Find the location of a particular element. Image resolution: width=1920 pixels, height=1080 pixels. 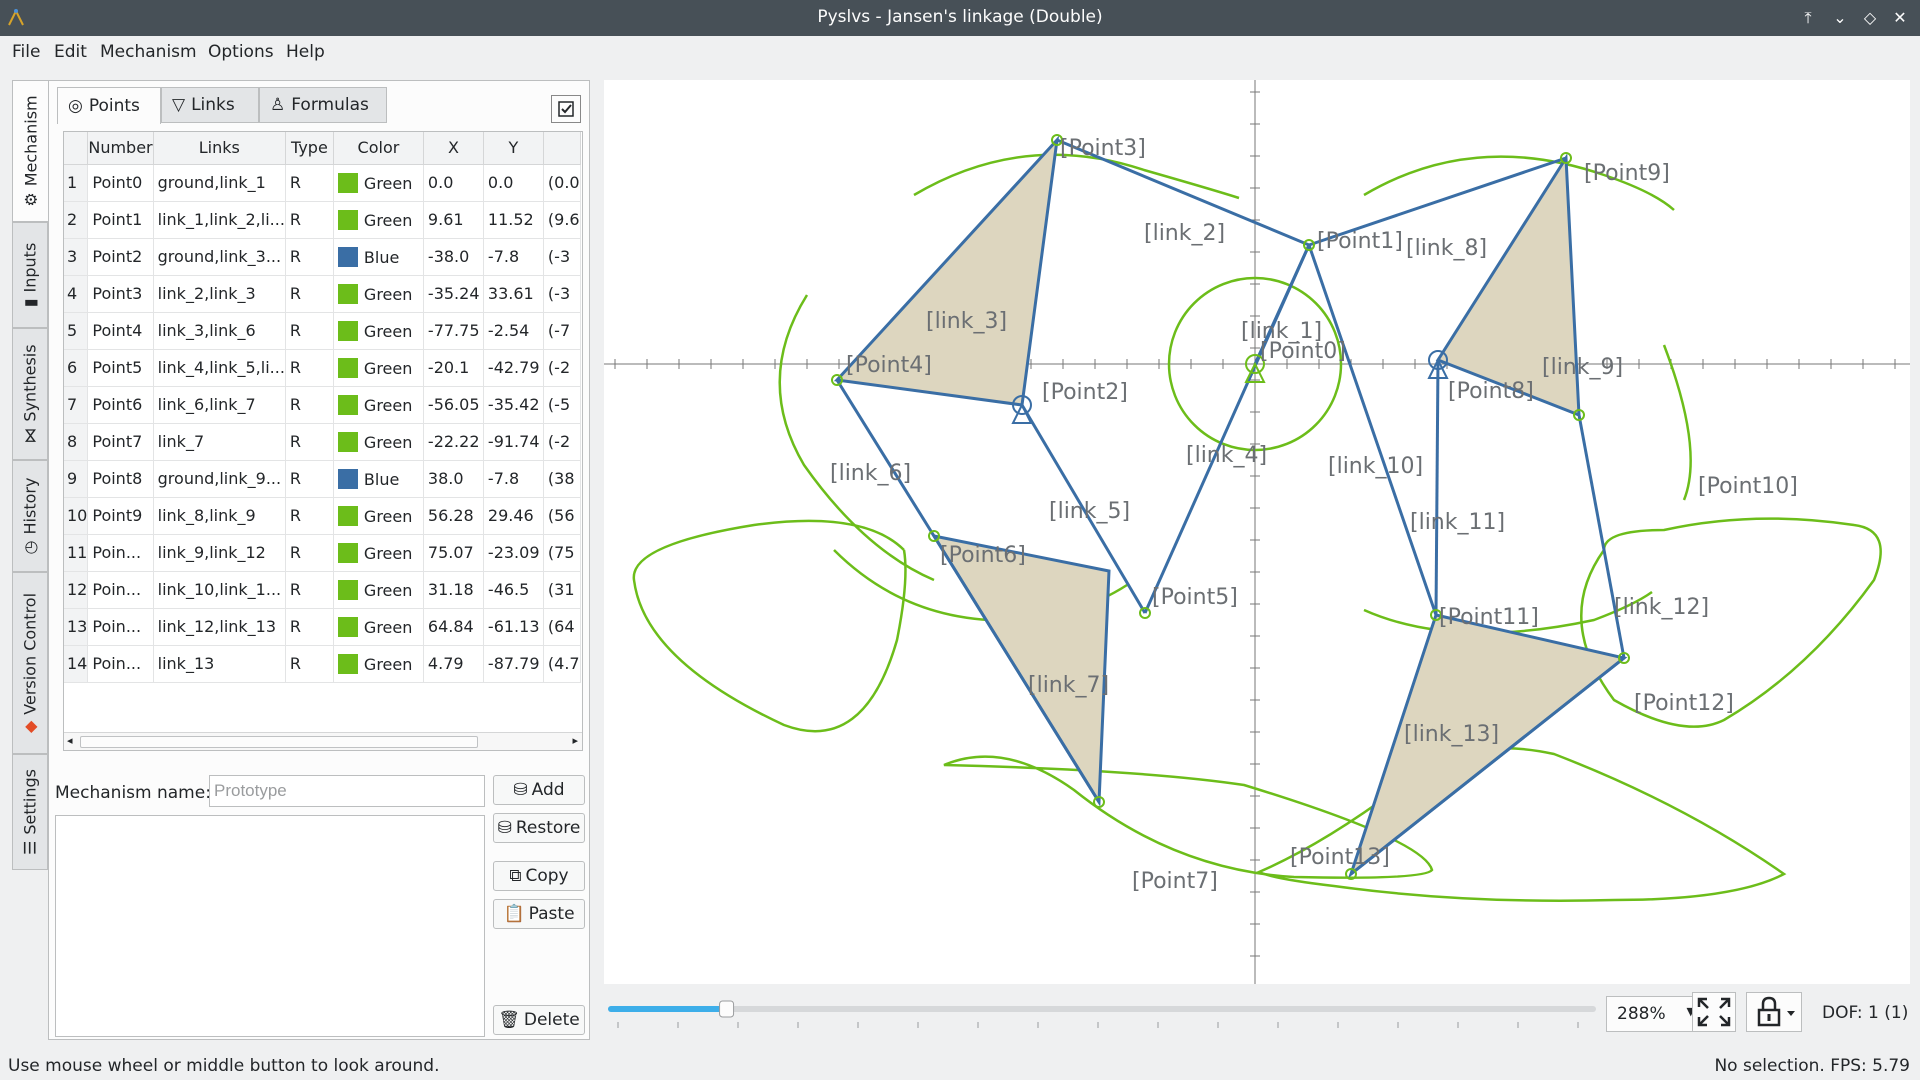

menu-mechanism: Mechanism is located at coordinates (148, 52).